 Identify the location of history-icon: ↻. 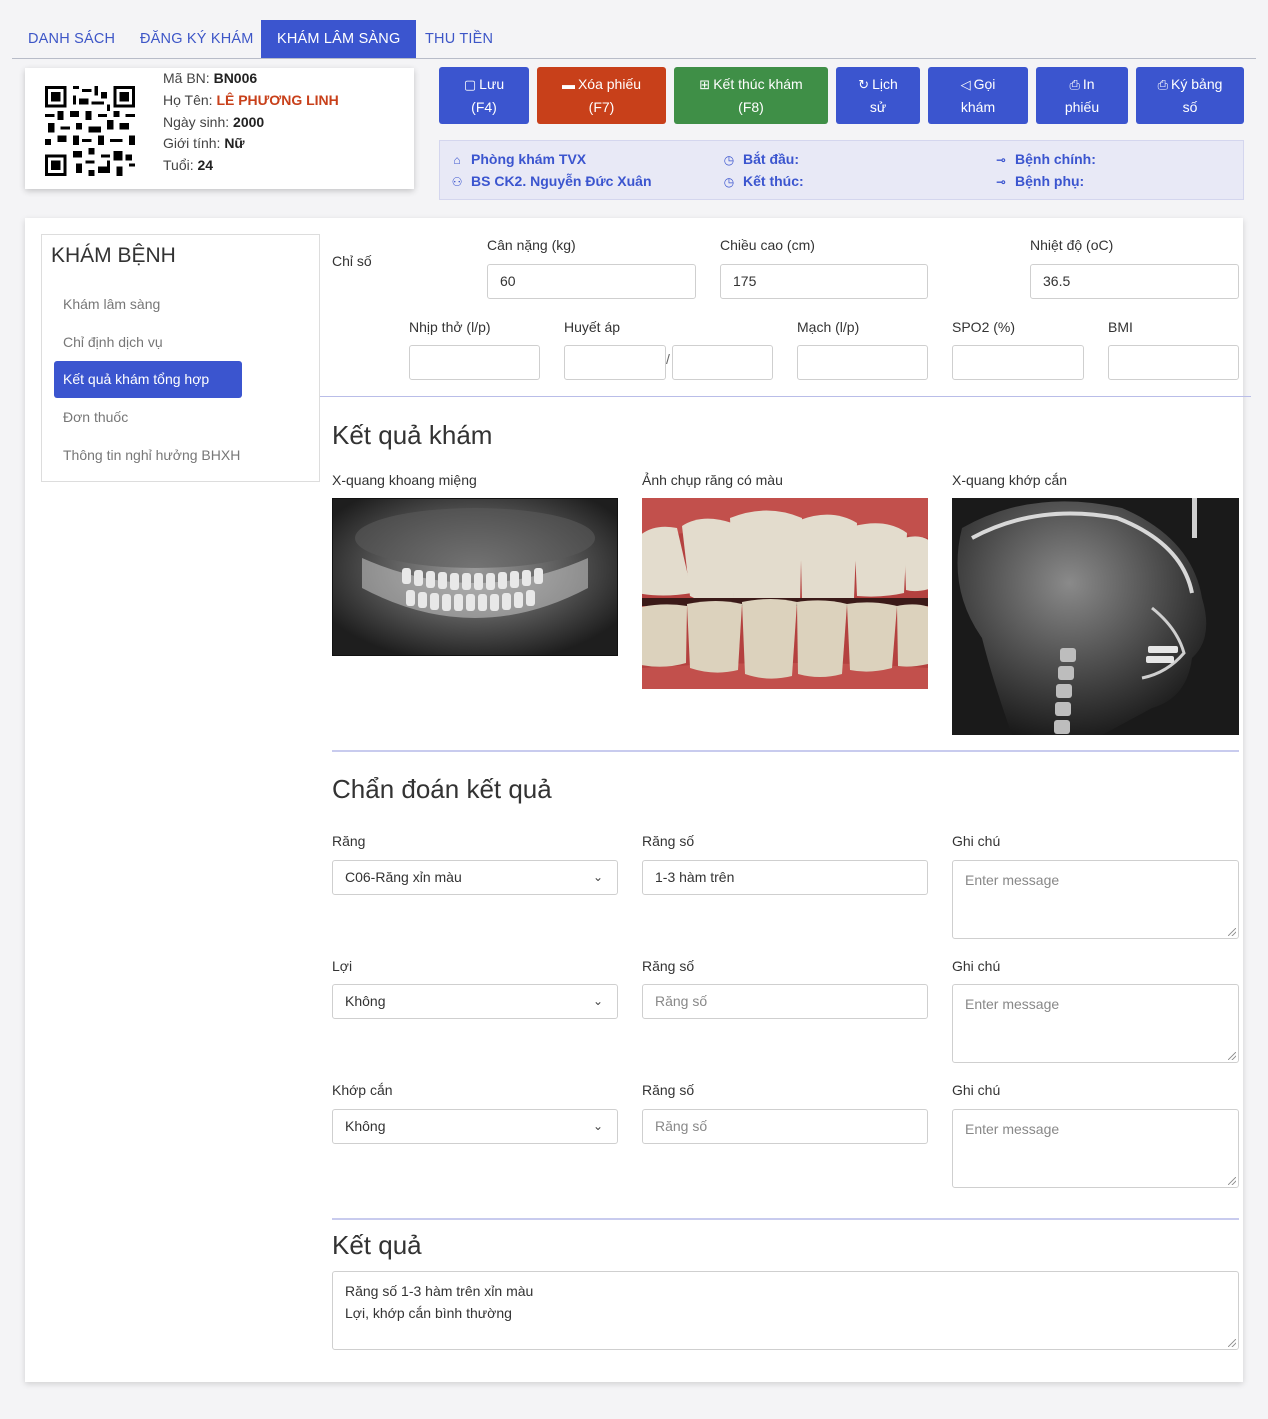
(864, 84).